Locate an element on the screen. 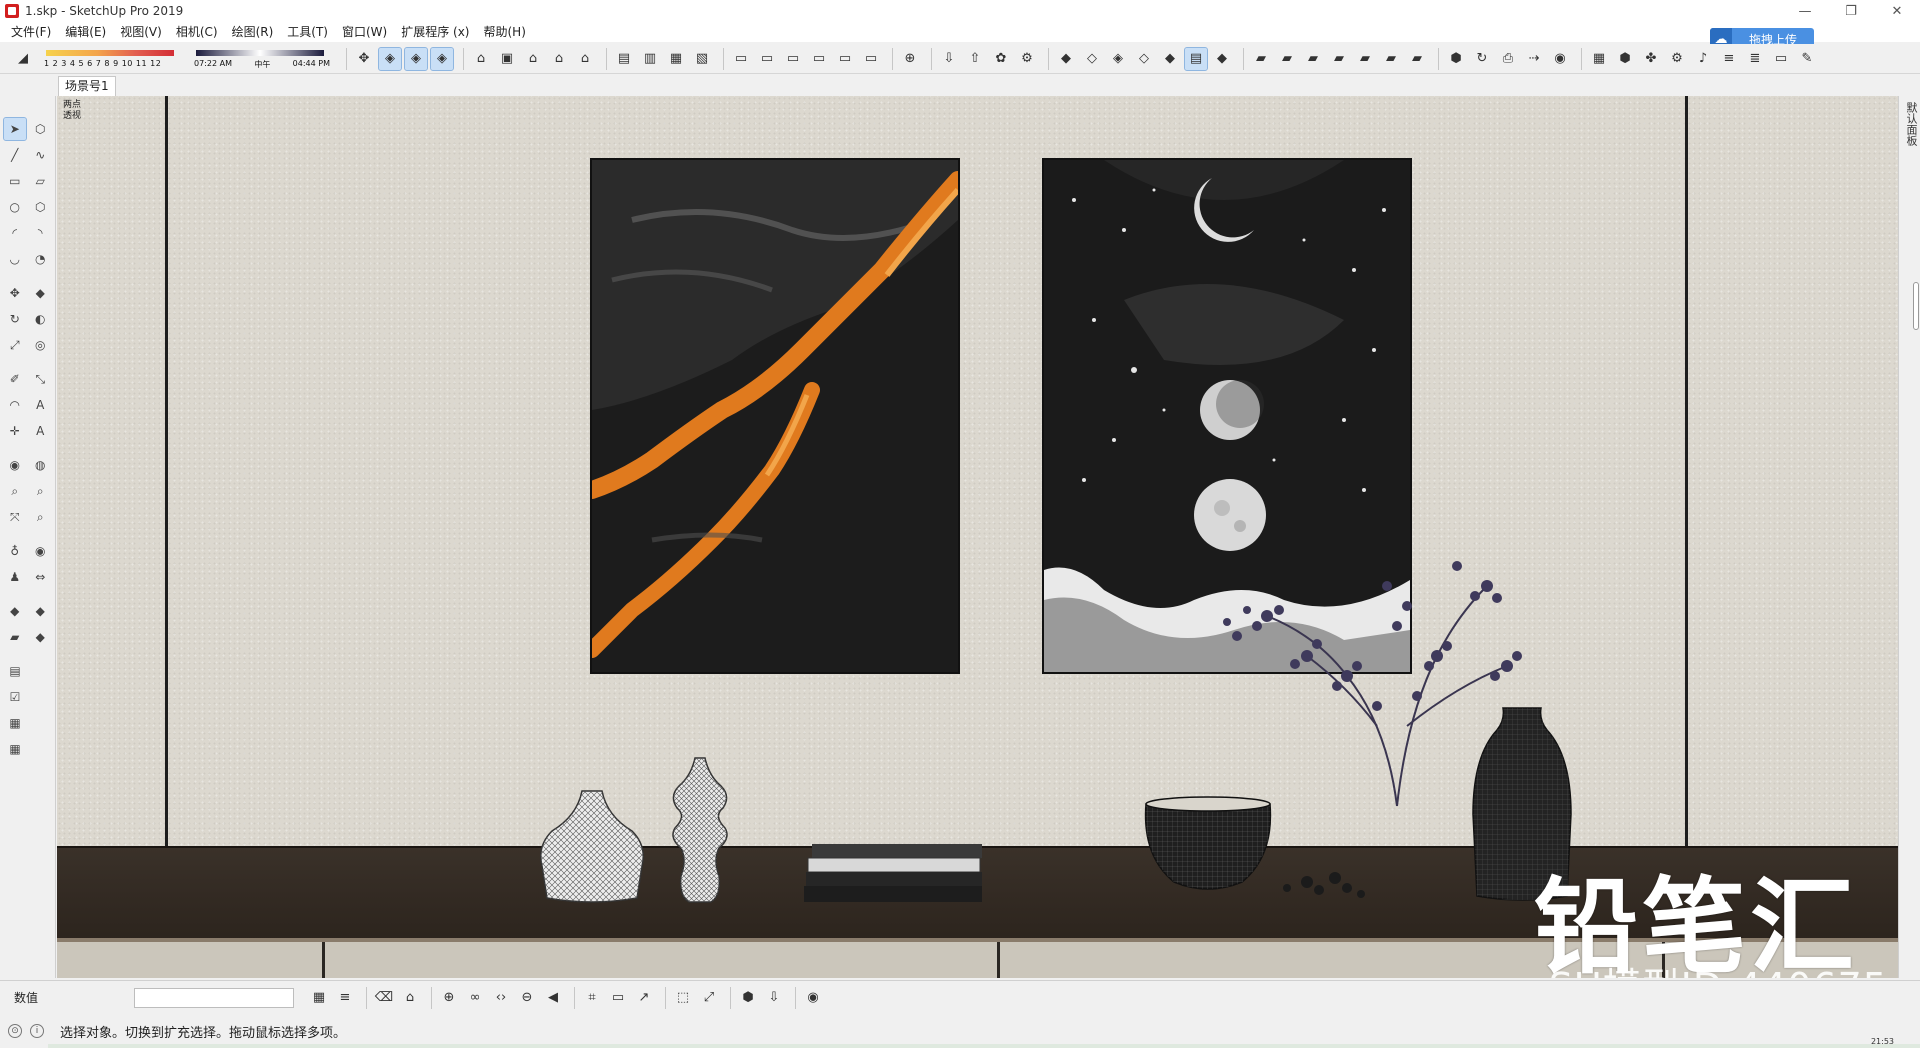 This screenshot has width=1920, height=1048. refresh-icon: ↻ is located at coordinates (1482, 59).